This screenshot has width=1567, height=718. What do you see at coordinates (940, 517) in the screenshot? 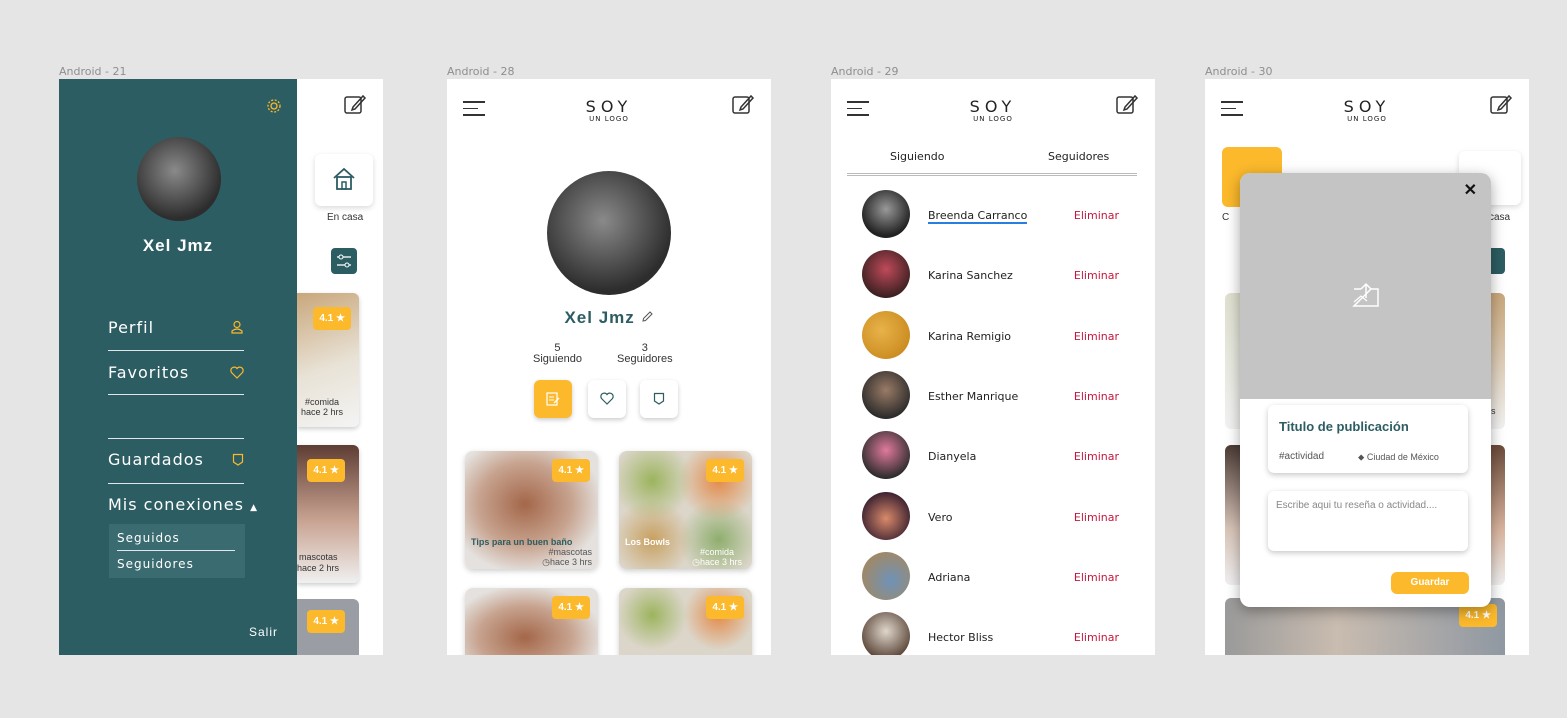
I see `connection-name: Vero` at bounding box center [940, 517].